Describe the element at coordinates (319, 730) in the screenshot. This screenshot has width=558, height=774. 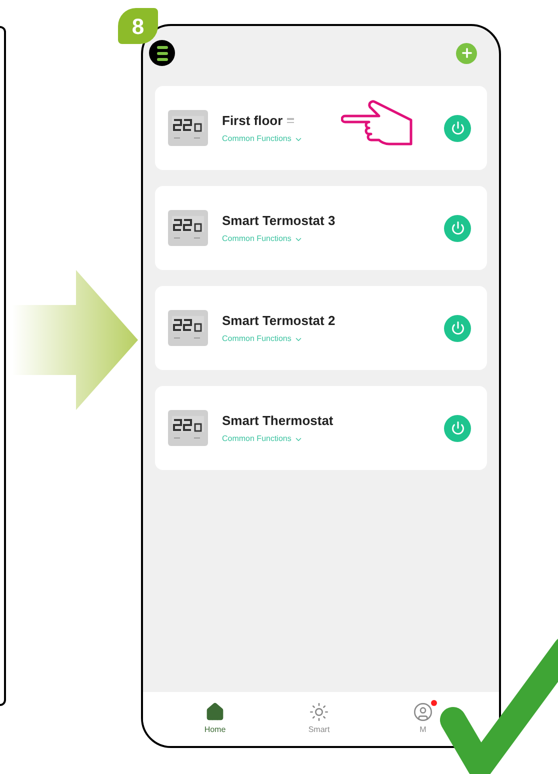
I see `nav-label: Smart` at that location.